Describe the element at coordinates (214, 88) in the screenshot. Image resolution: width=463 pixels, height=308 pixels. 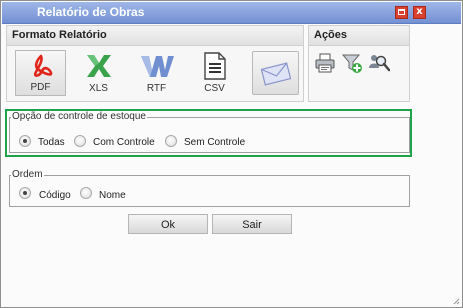
I see `csv-label: CSV` at that location.